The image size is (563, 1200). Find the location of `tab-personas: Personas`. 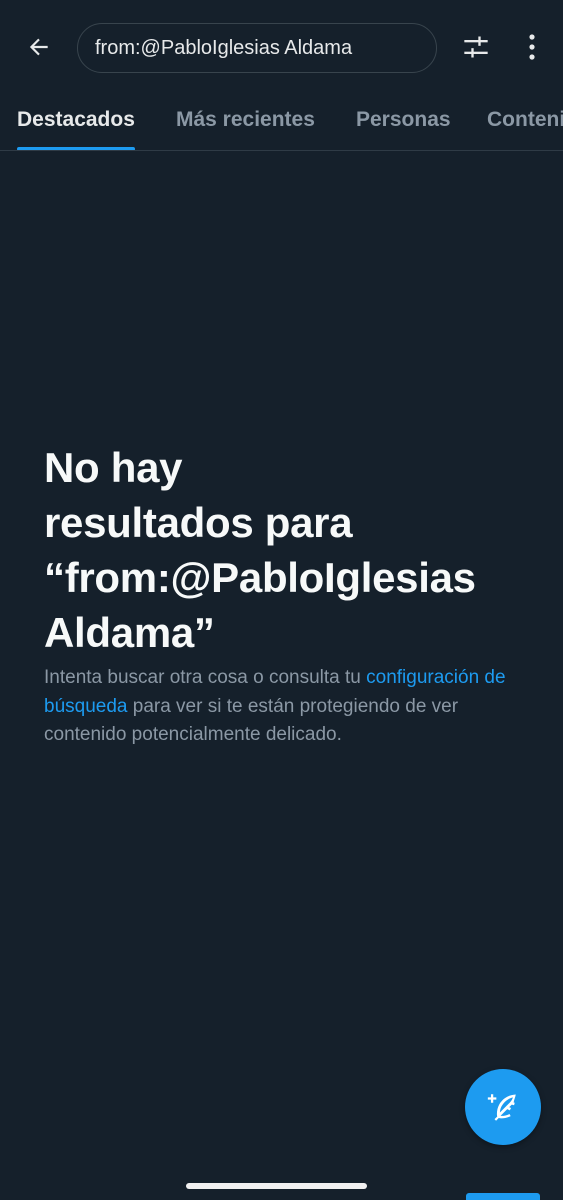

tab-personas: Personas is located at coordinates (403, 123).